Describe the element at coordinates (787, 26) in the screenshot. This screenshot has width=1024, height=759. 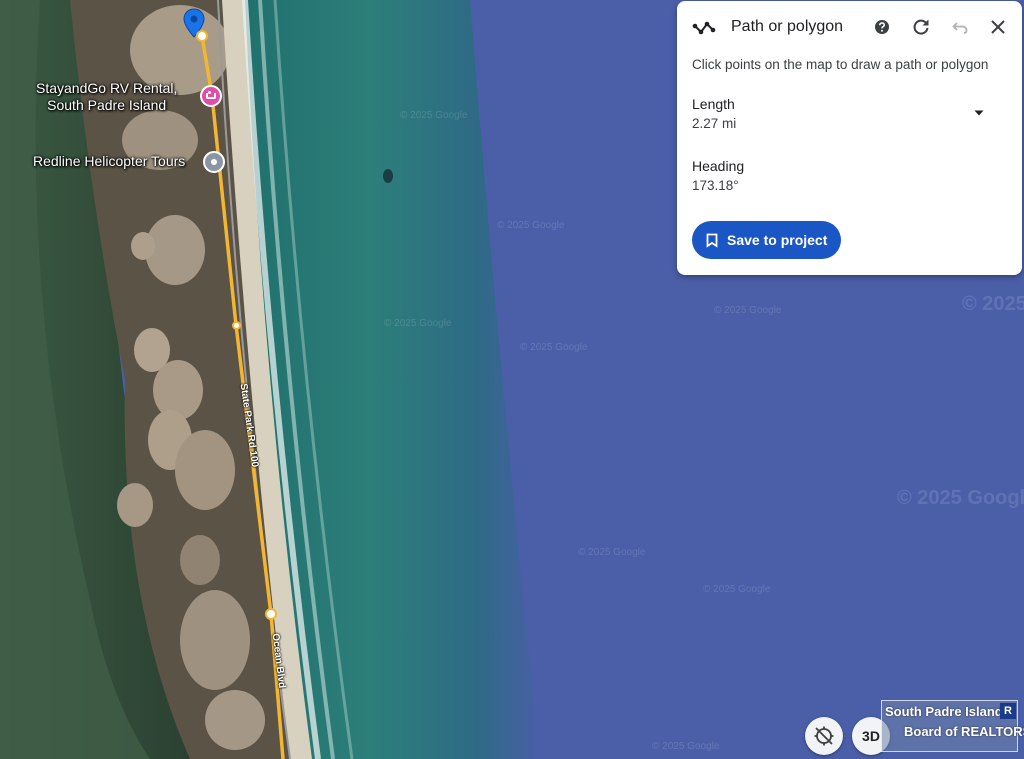
I see `panel-title: Path or polygon` at that location.